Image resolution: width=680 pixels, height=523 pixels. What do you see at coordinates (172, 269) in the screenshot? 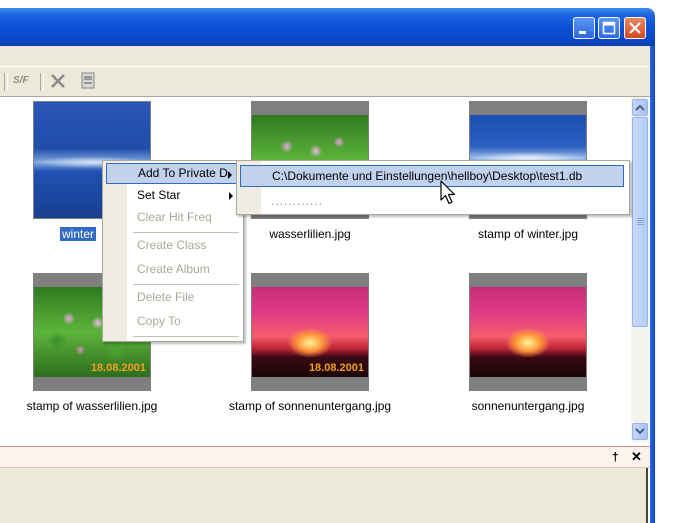
I see `menu-item-create-album: Create Album` at bounding box center [172, 269].